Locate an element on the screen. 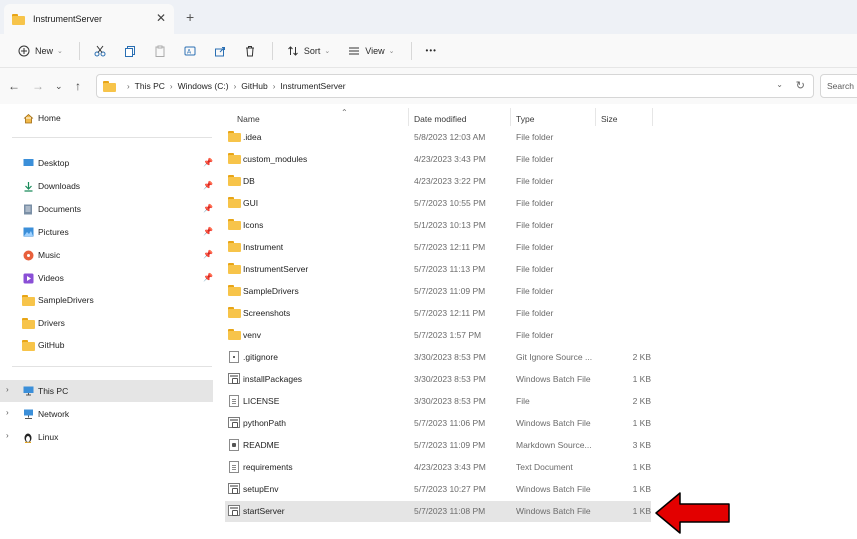  sort-icon is located at coordinates (293, 50).